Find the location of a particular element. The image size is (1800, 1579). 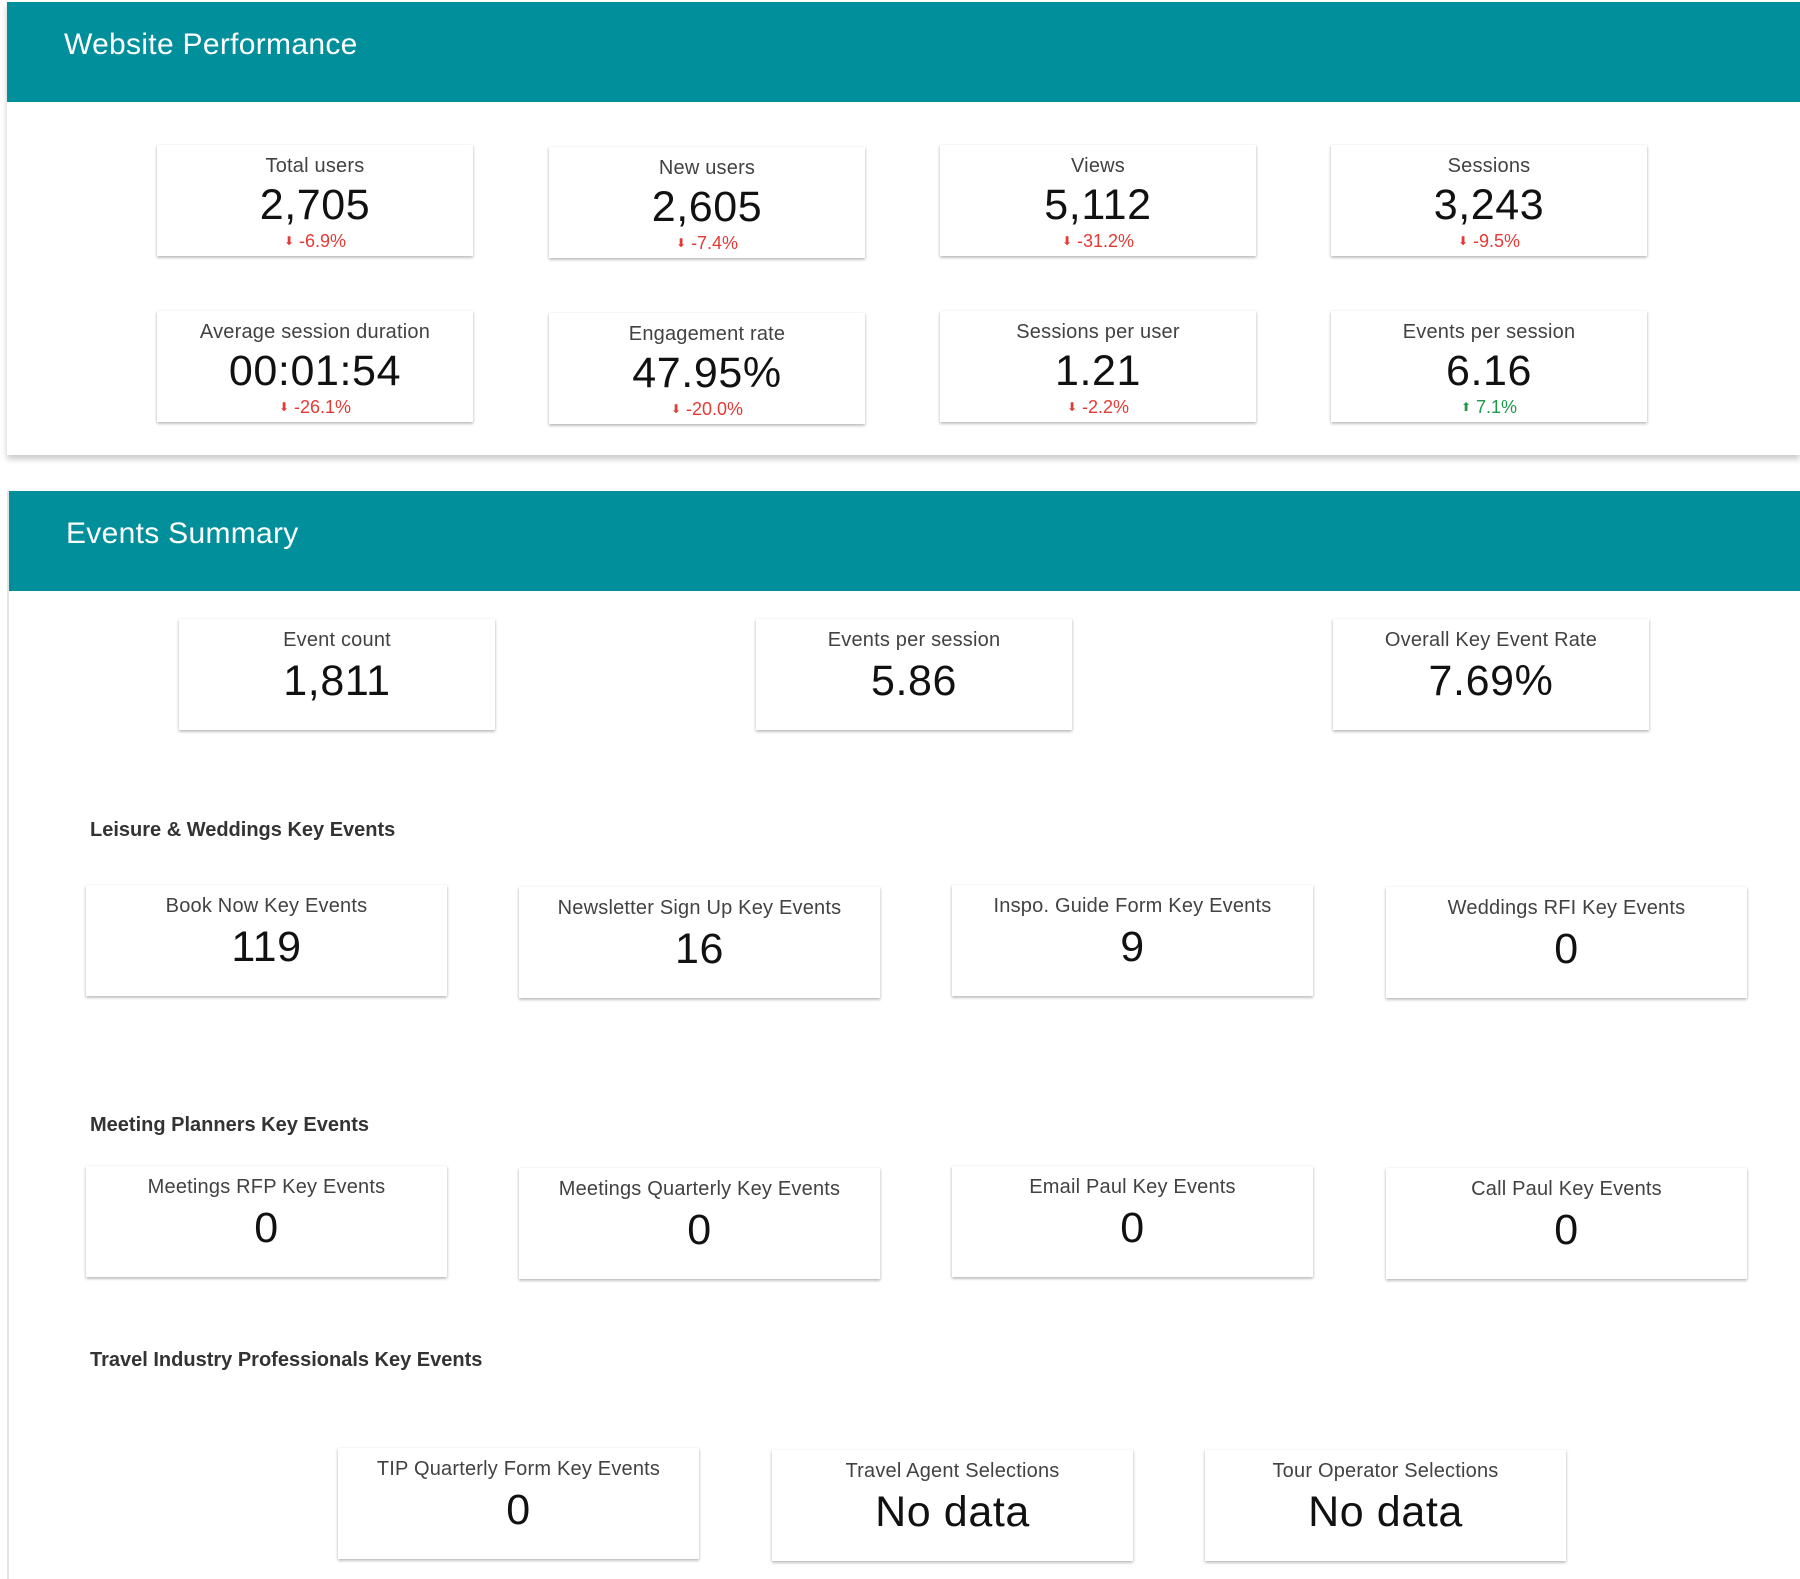

scorecard-events-per-session: Events per session 6.16 ⬆ 7.1% is located at coordinates (1489, 366).